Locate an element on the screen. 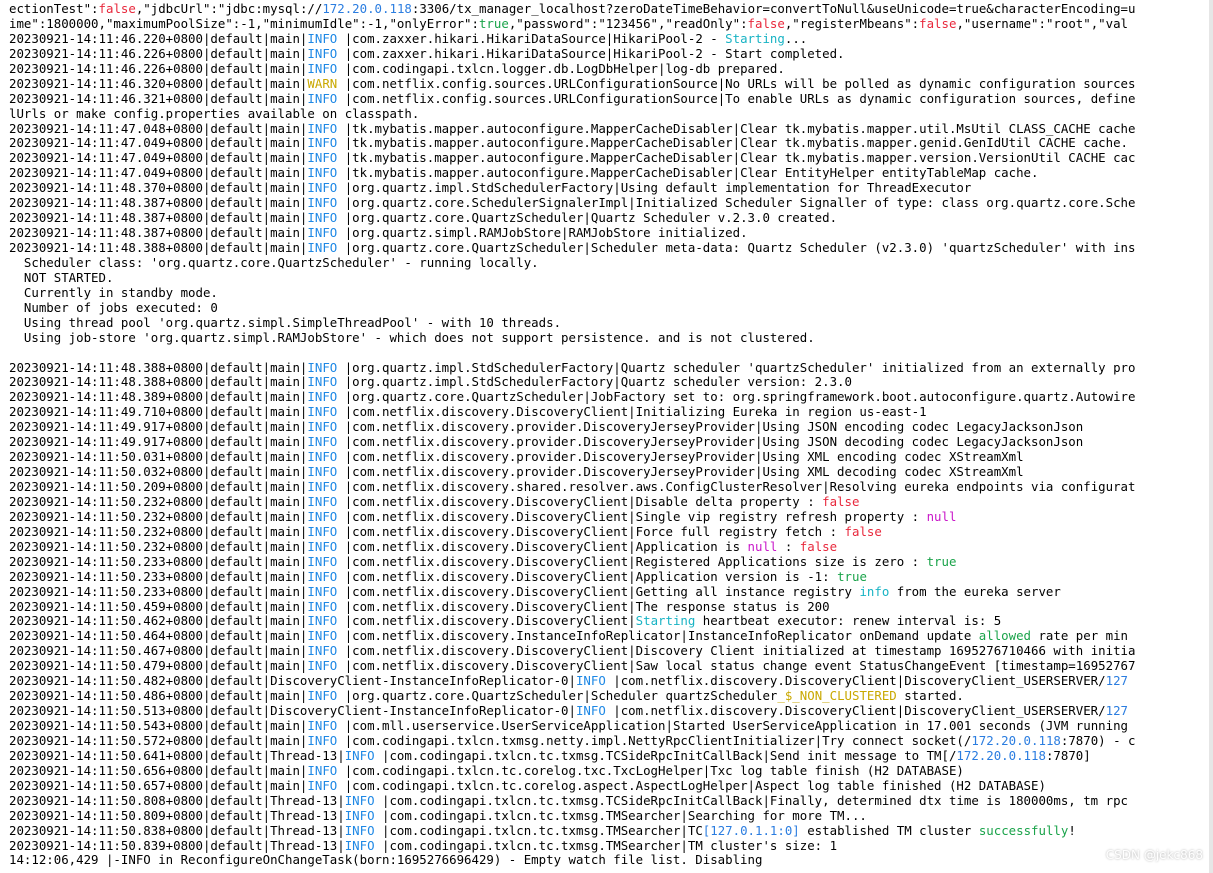 The image size is (1213, 873). log-segment: NOT STARTED. is located at coordinates (61, 277).